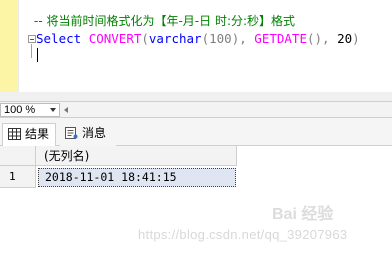  Describe the element at coordinates (145, 38) in the screenshot. I see `paren-open: (` at that location.